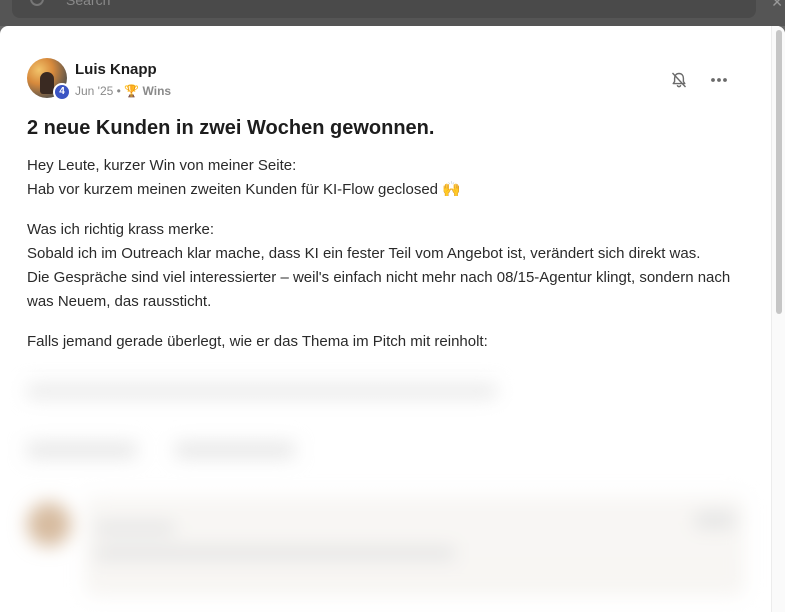 The image size is (785, 612). I want to click on author-name: Luis Knapp, so click(116, 69).